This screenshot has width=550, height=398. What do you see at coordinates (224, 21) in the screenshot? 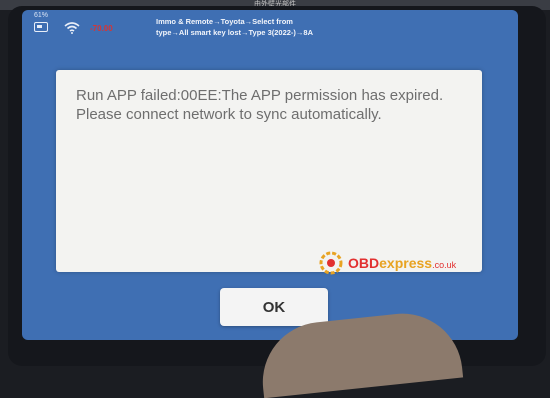
I see `breadcrumb-line-1: Immo & Remote→Toyota→Select from` at bounding box center [224, 21].